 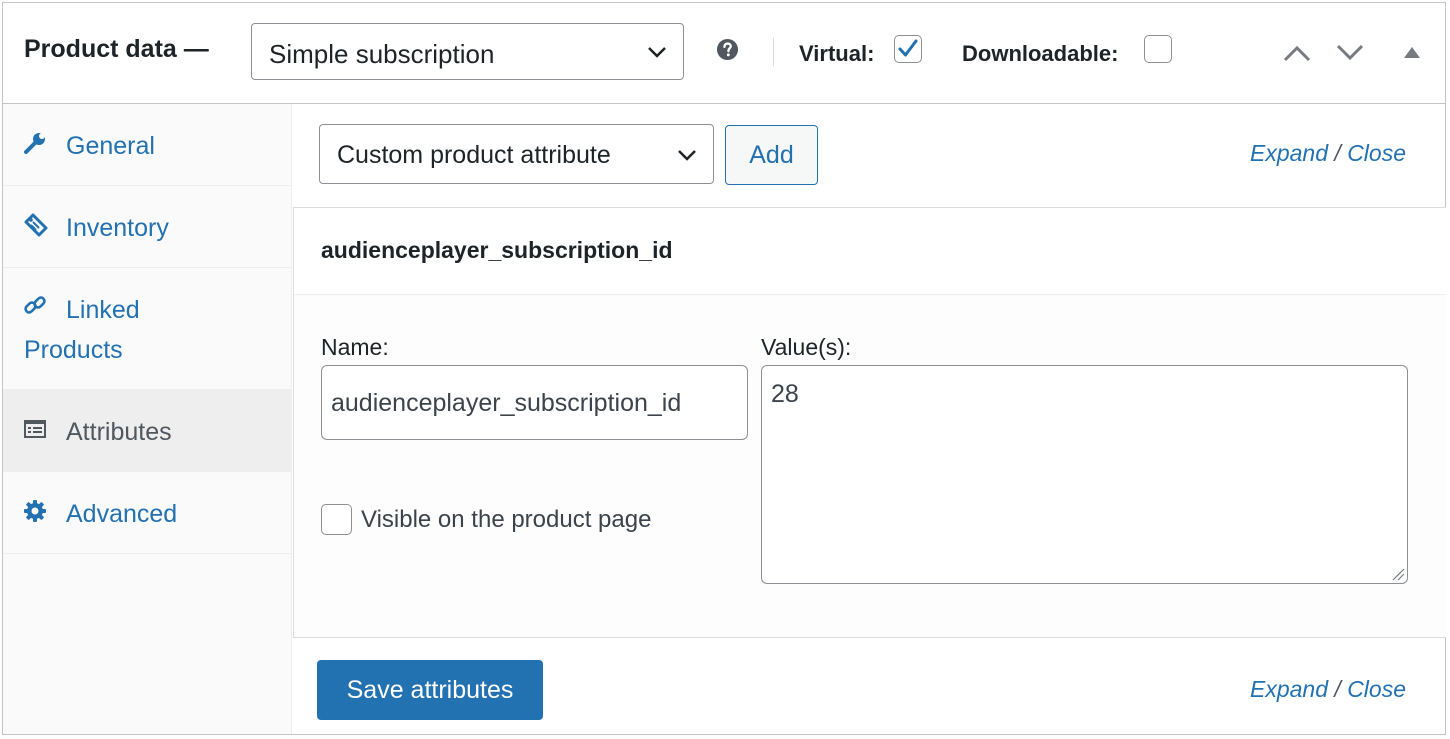 I want to click on virtual-checkbox, so click(x=908, y=49).